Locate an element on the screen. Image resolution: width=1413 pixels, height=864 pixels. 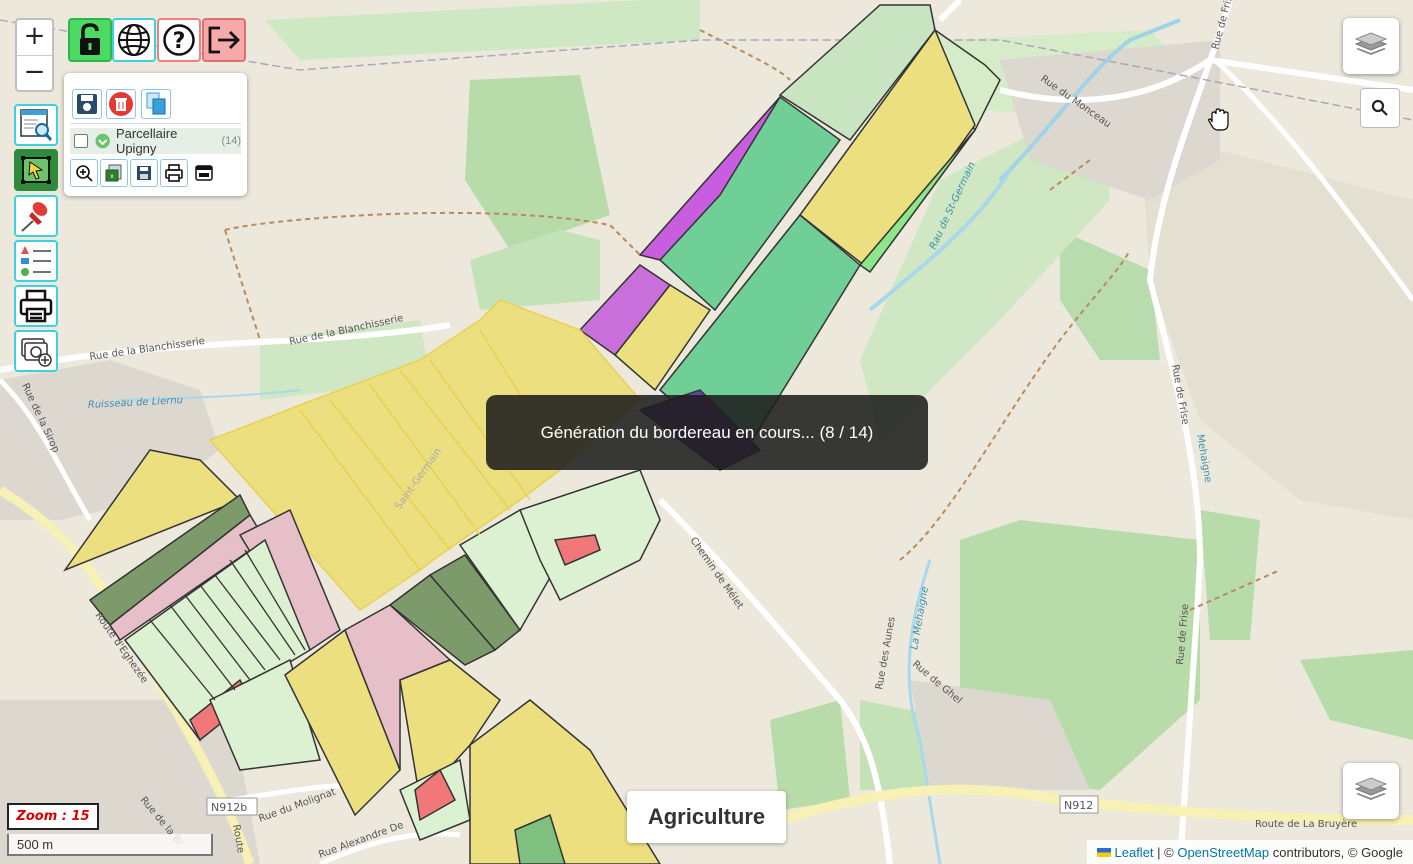
attribution-sep: | © is located at coordinates (1165, 852).